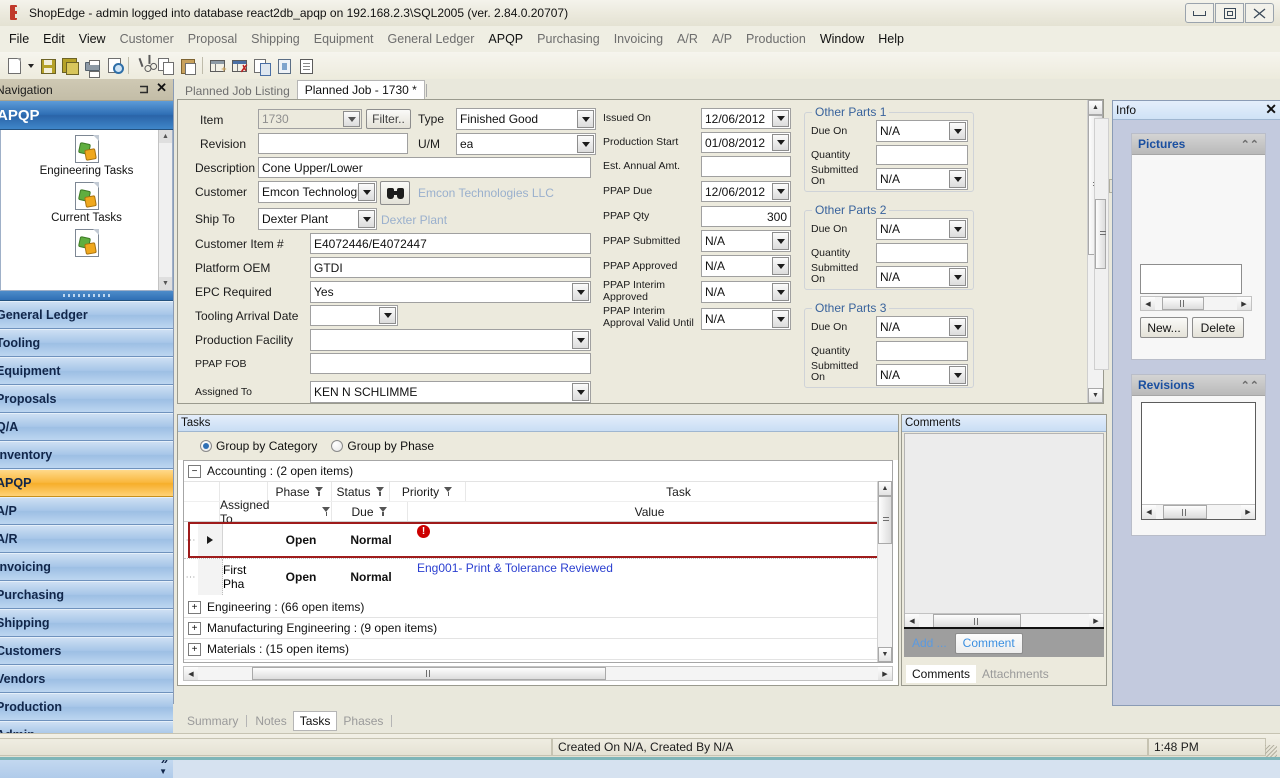 The width and height of the screenshot is (1280, 778). I want to click on table-row: ⋯ Open Normal !, so click(538, 540).